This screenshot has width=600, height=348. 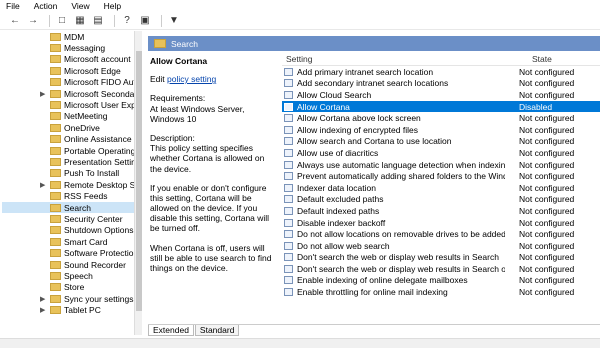 I want to click on tree-item-label: RSS Feeds, so click(x=86, y=196).